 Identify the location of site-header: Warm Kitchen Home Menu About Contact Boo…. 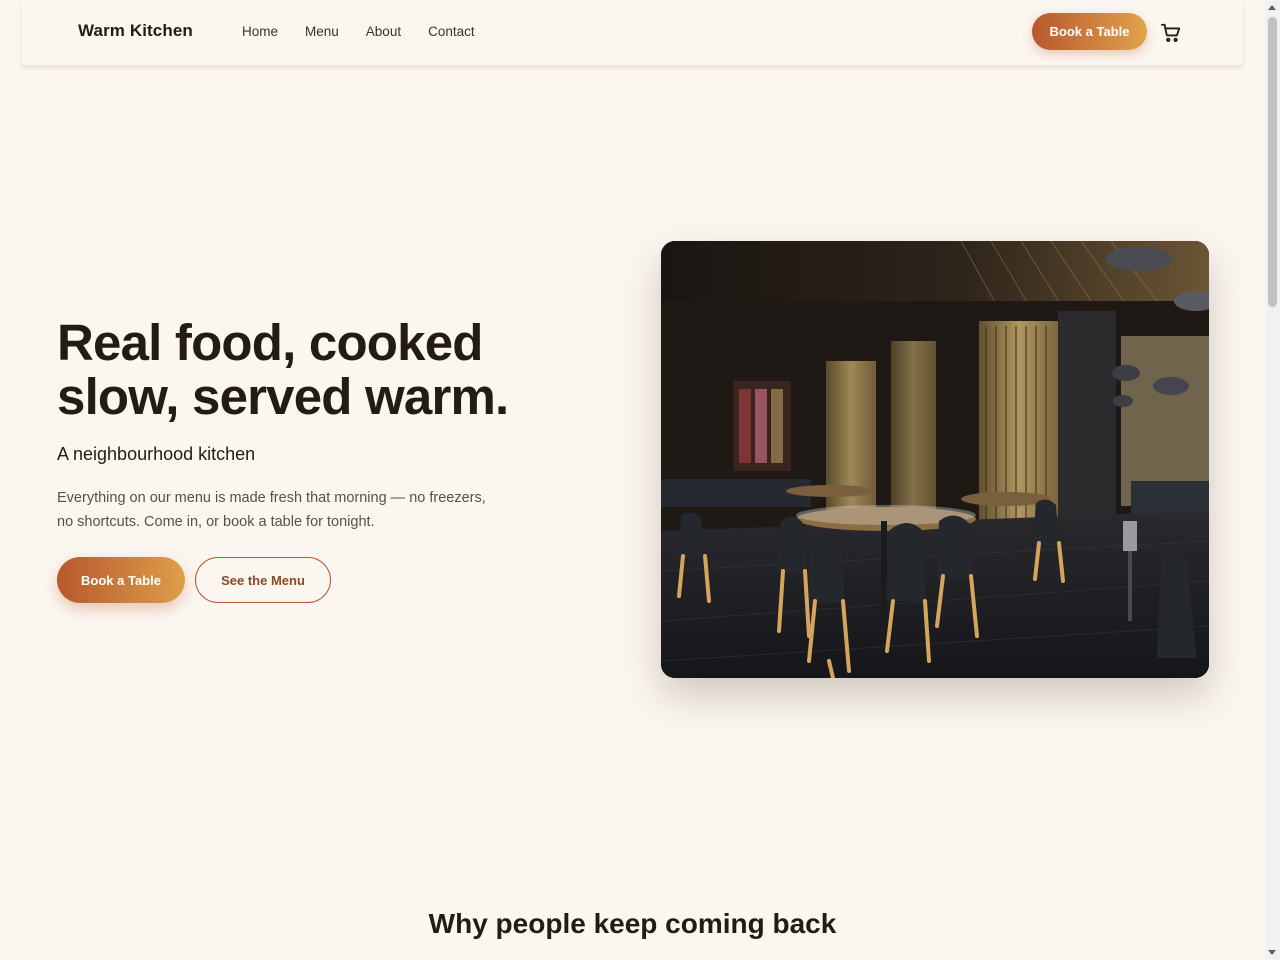
(632, 33).